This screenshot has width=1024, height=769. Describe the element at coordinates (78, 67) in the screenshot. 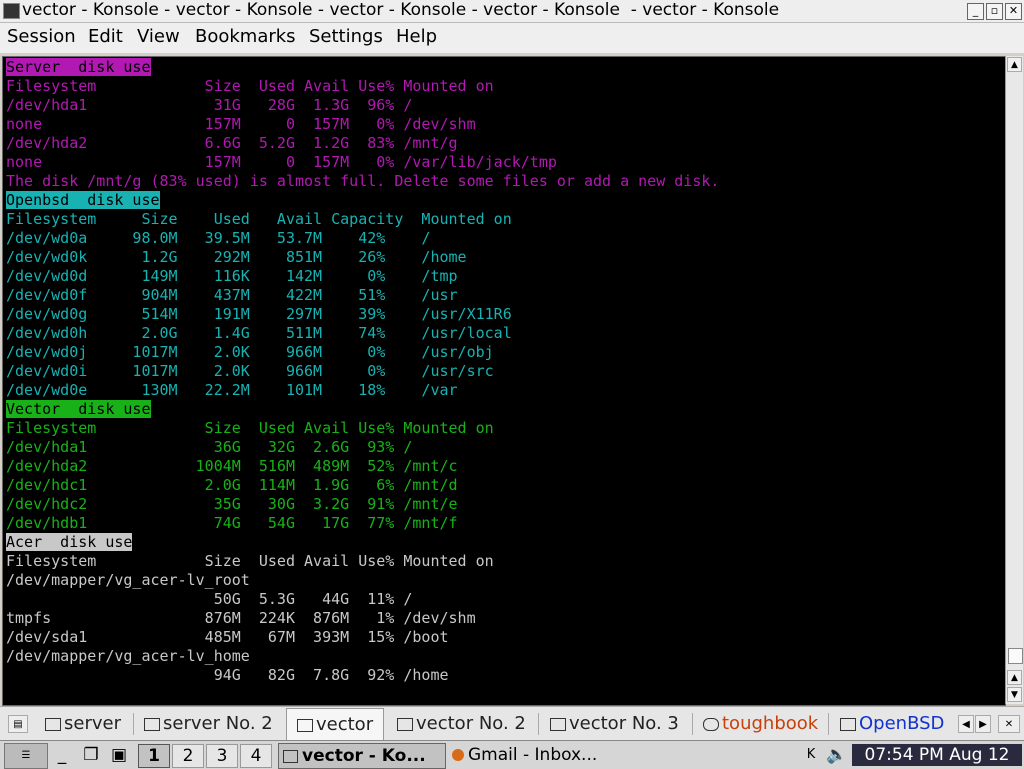

I see `section-header: Server disk use` at that location.